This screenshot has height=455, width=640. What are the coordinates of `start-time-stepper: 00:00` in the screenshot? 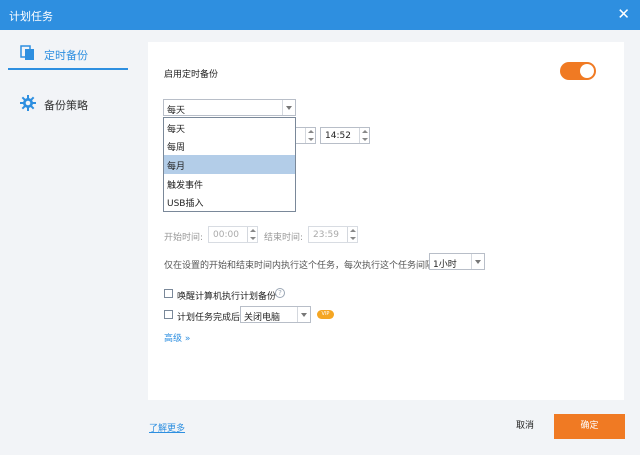 It's located at (233, 234).